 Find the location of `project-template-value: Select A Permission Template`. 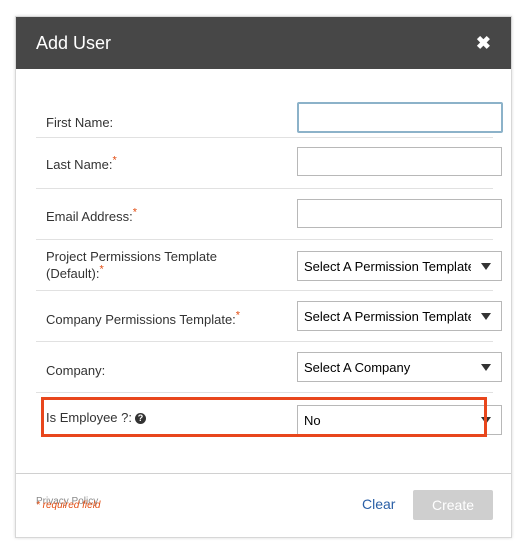

project-template-value: Select A Permission Template is located at coordinates (387, 266).